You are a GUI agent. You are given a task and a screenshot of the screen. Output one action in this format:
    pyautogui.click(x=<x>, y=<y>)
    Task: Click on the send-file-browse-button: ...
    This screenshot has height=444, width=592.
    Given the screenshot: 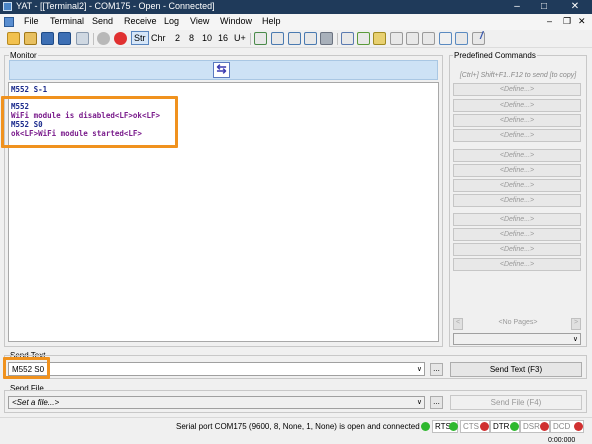 What is the action you would take?
    pyautogui.click(x=436, y=402)
    